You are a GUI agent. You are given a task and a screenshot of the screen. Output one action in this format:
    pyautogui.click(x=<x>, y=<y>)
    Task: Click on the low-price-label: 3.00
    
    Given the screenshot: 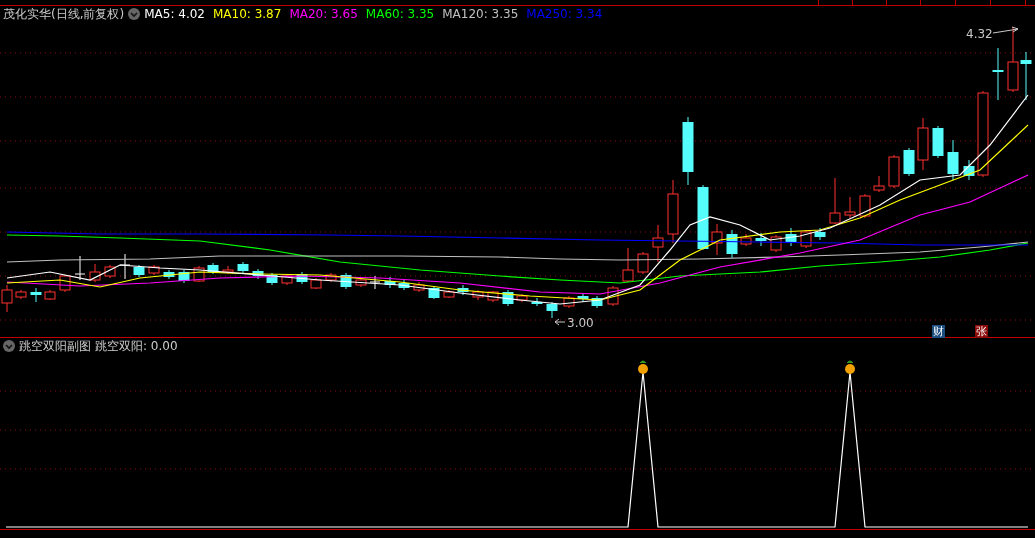 What is the action you would take?
    pyautogui.click(x=580, y=323)
    